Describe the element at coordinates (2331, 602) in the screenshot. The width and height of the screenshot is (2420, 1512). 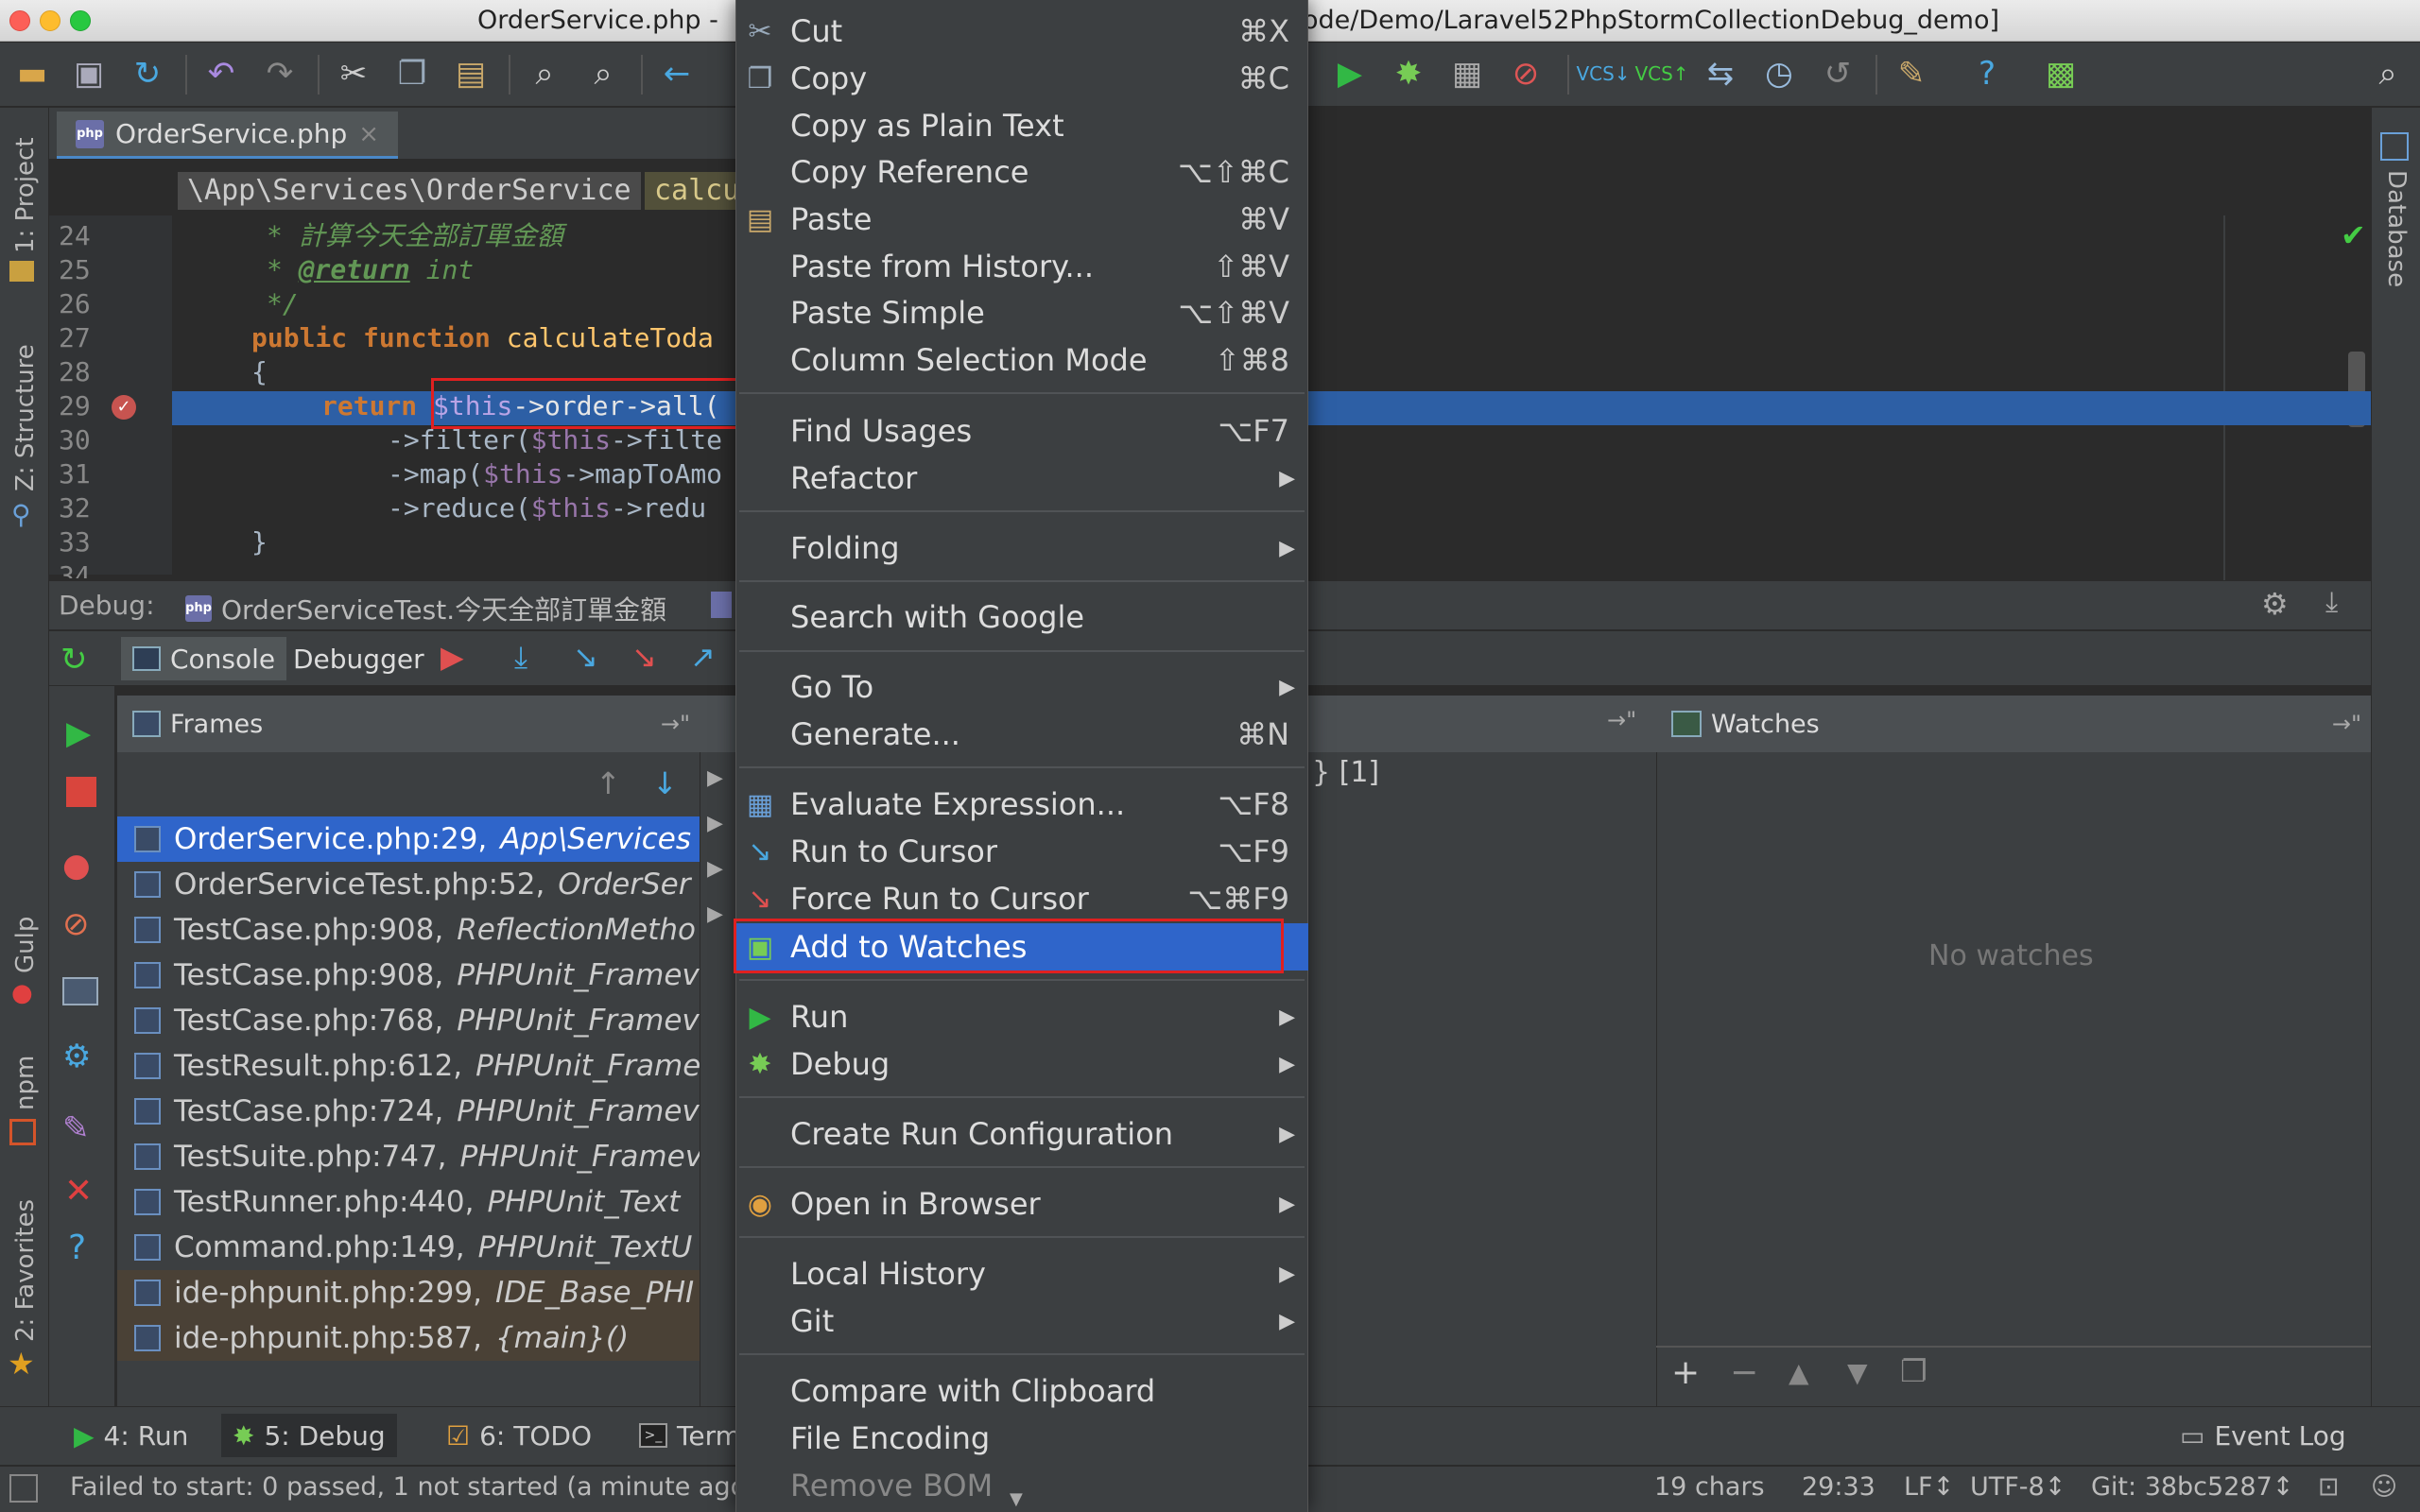
I see `hide-panel-icon: ⤓` at that location.